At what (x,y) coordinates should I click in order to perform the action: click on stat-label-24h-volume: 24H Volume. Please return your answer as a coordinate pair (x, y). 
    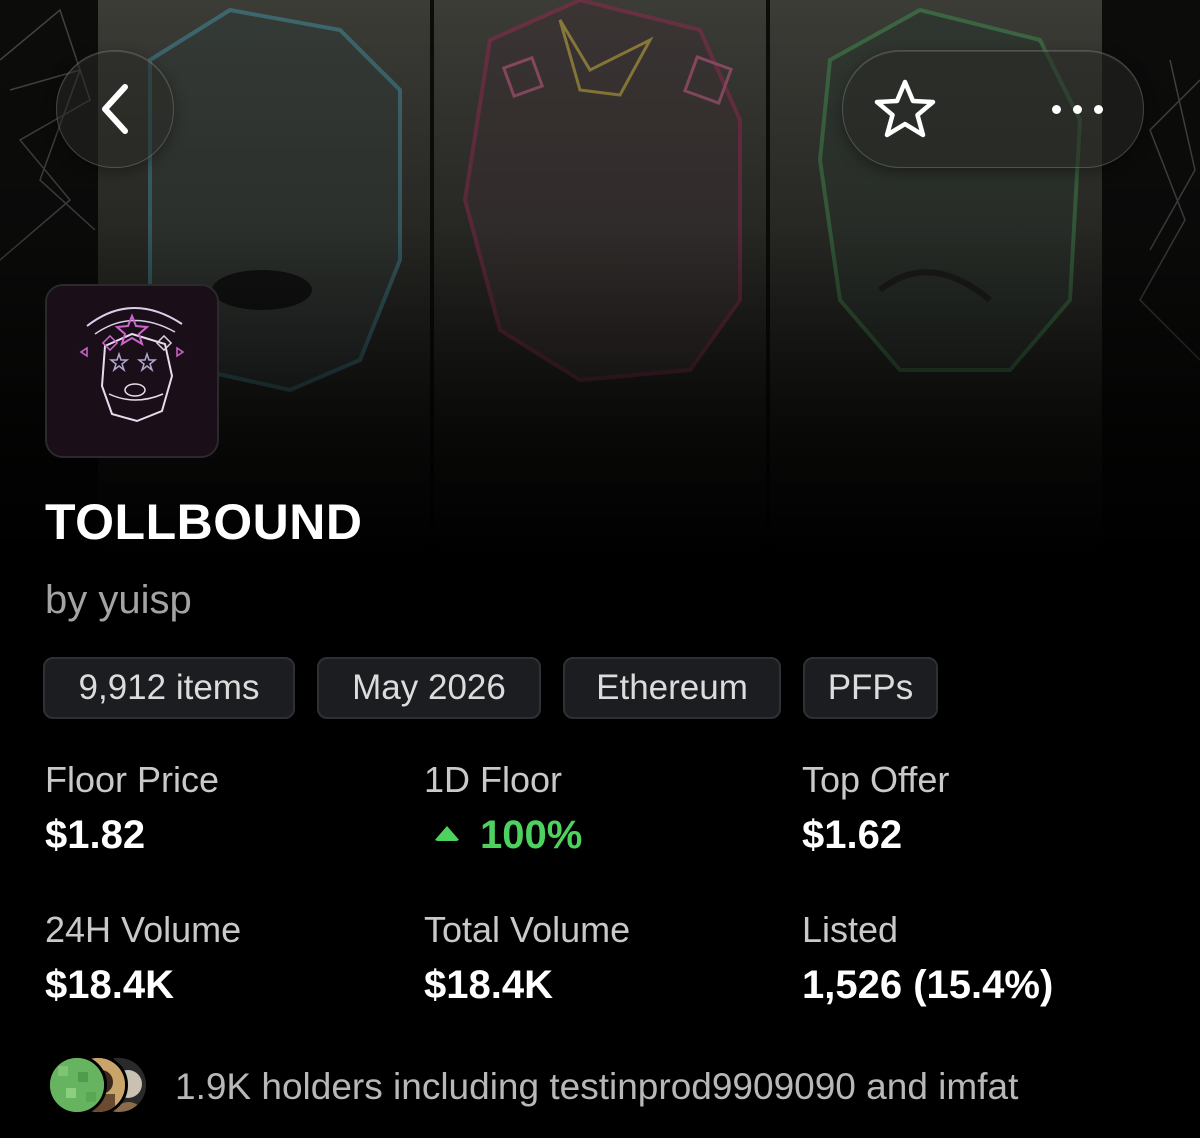
    Looking at the image, I should click on (143, 929).